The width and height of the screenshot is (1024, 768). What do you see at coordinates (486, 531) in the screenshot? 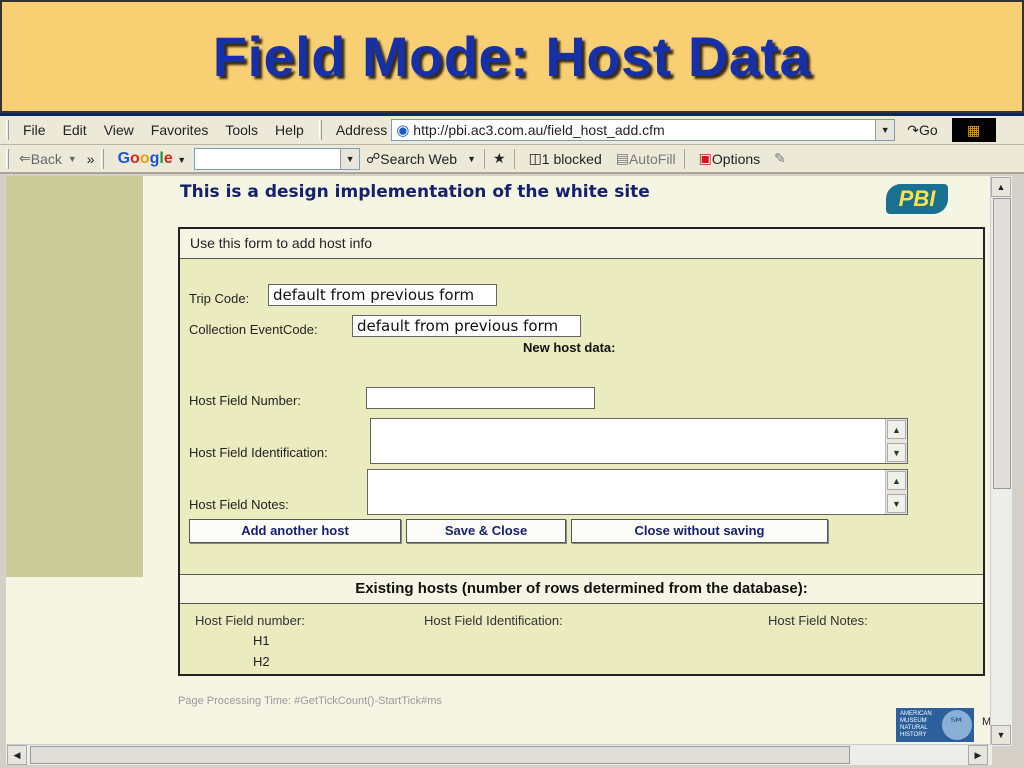
I see `save-close-button: Save & Close` at bounding box center [486, 531].